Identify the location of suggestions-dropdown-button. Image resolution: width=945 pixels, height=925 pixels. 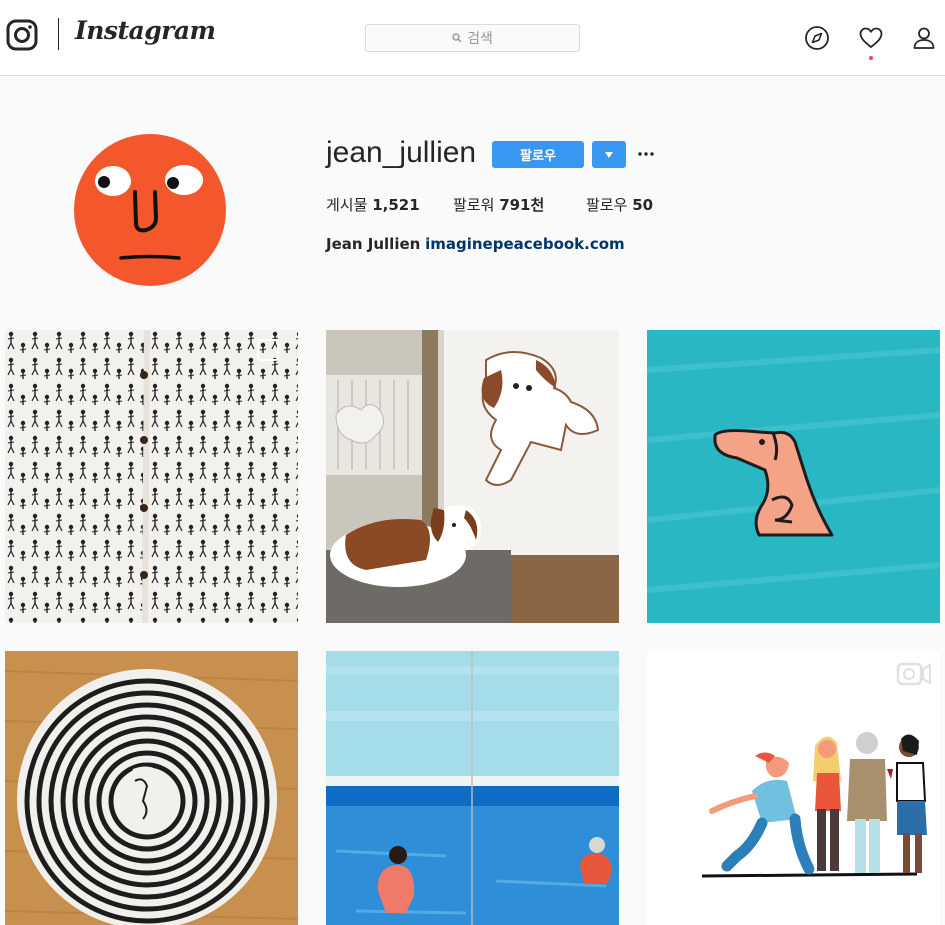
(609, 154).